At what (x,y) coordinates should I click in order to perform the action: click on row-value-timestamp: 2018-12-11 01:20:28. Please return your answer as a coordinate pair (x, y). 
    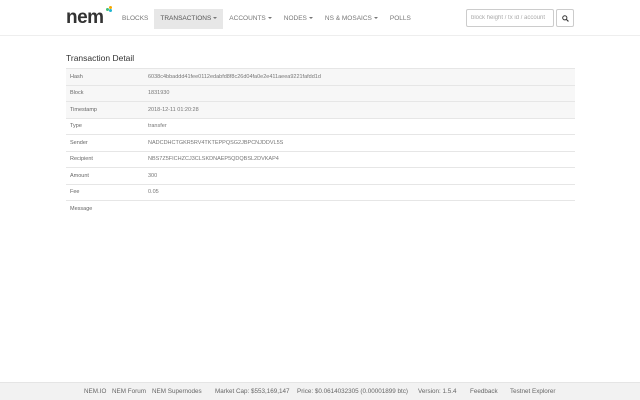
    Looking at the image, I should click on (361, 109).